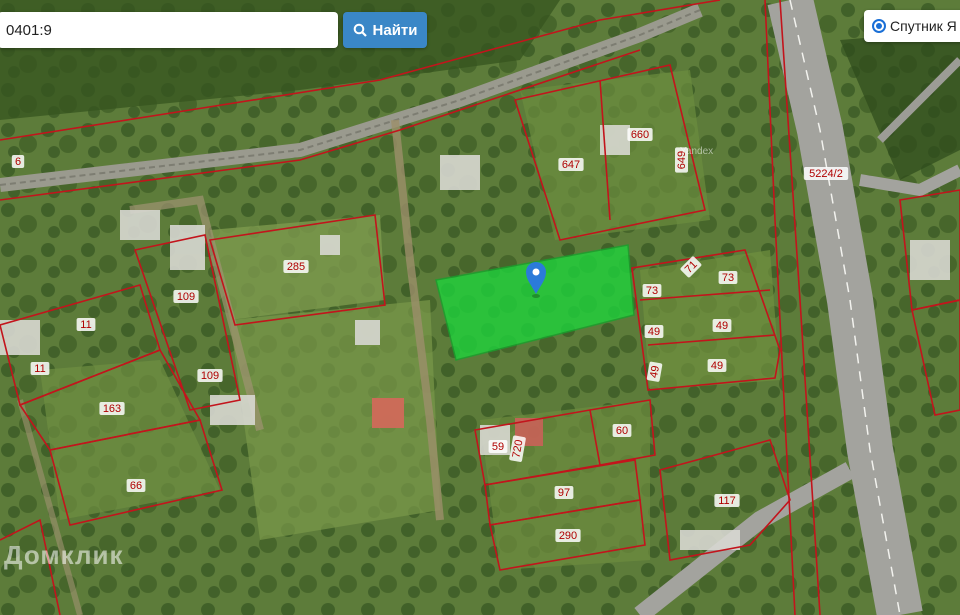  I want to click on watermark: Домклик, so click(64, 555).